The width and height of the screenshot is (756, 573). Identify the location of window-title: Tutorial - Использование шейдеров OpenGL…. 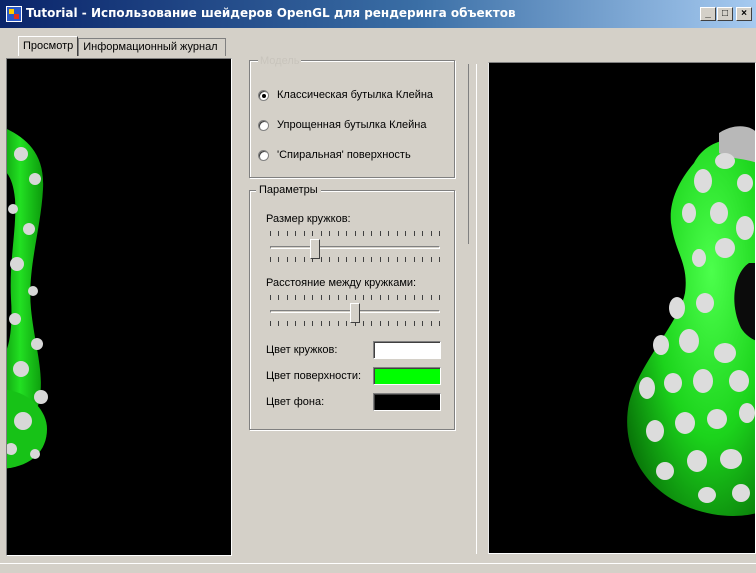
(271, 13).